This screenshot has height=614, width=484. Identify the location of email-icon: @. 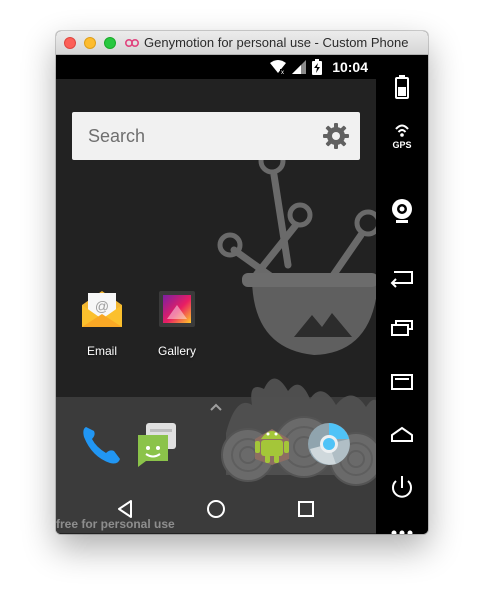
(102, 309).